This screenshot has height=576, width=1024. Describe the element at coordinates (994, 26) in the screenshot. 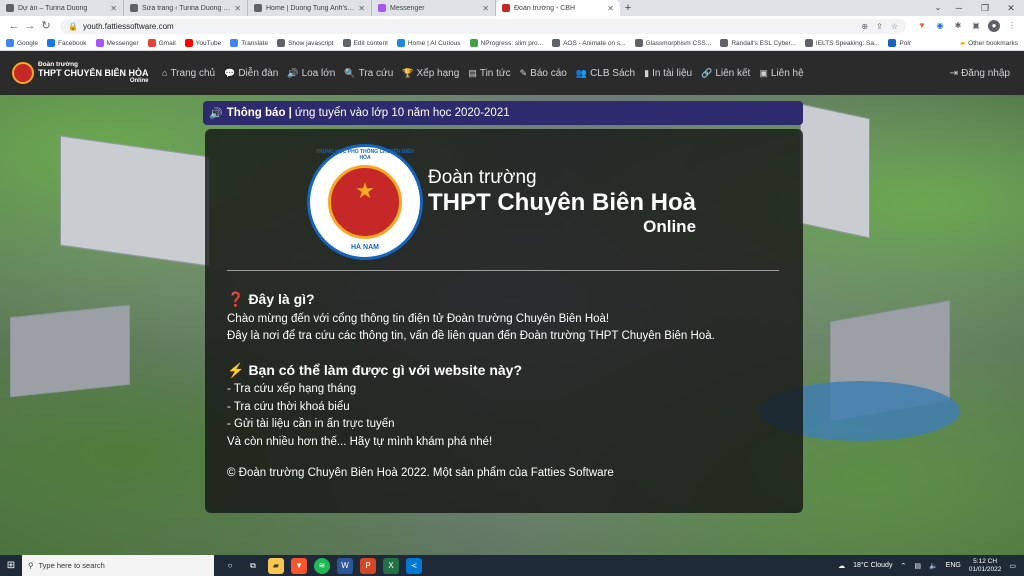

I see `profile-avatar: ●` at that location.